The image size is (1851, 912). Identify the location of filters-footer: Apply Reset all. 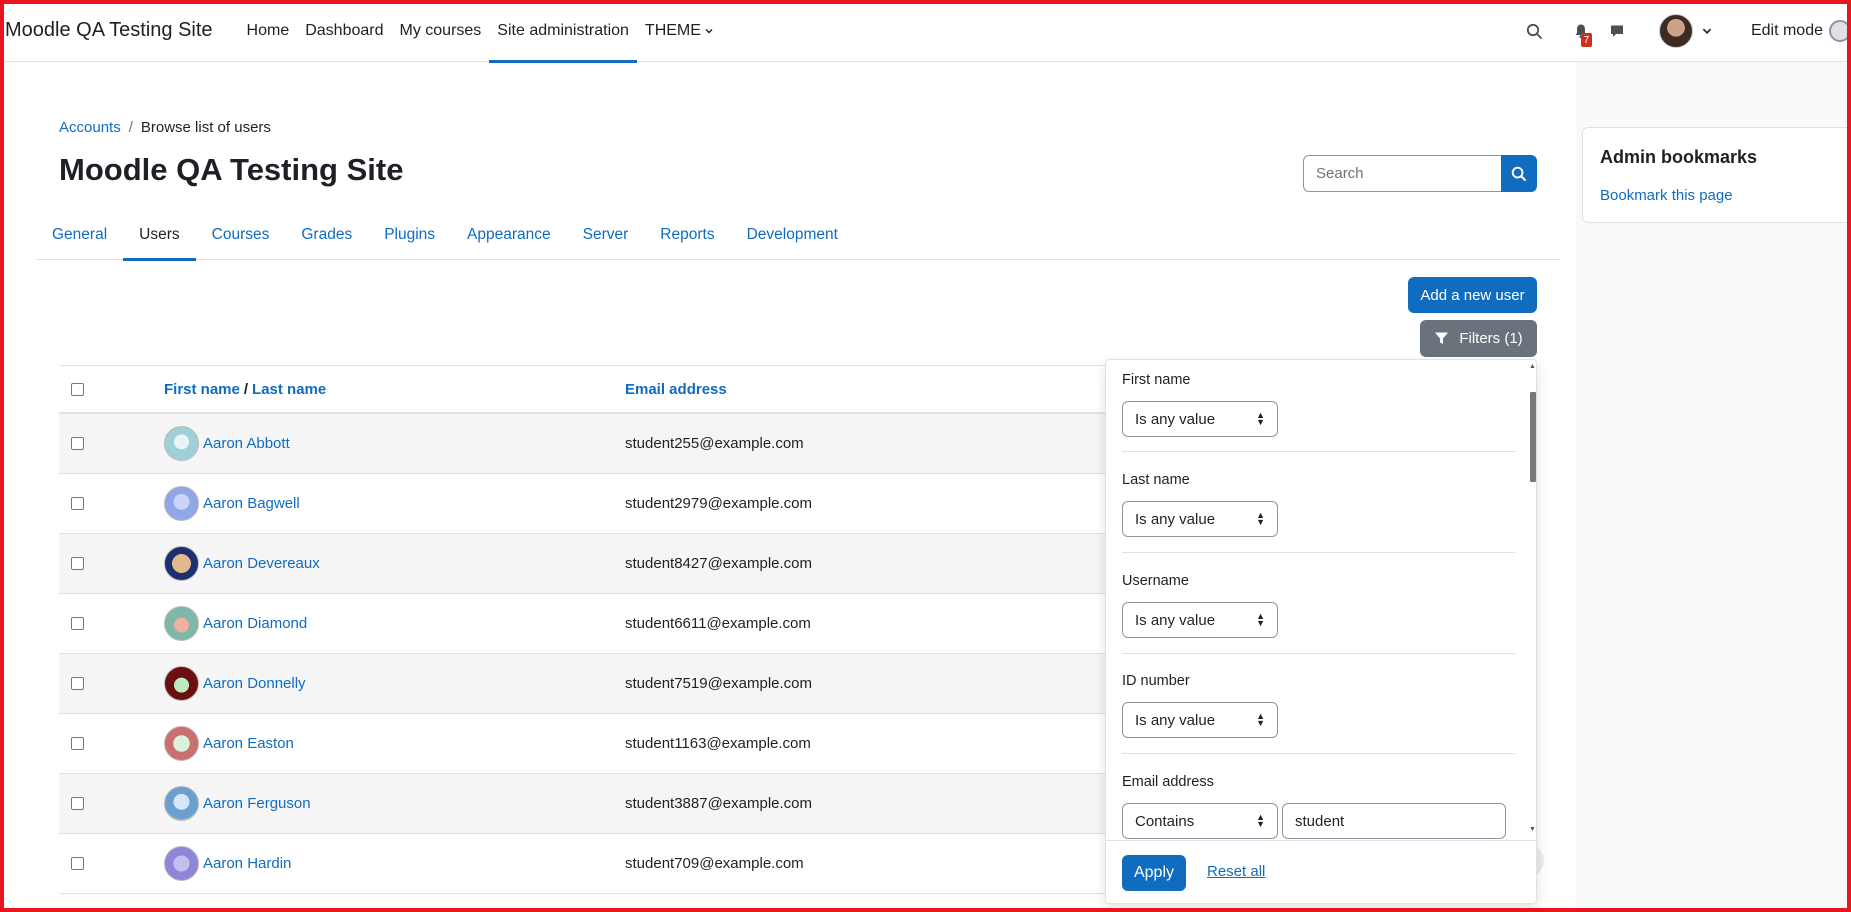
(1322, 872).